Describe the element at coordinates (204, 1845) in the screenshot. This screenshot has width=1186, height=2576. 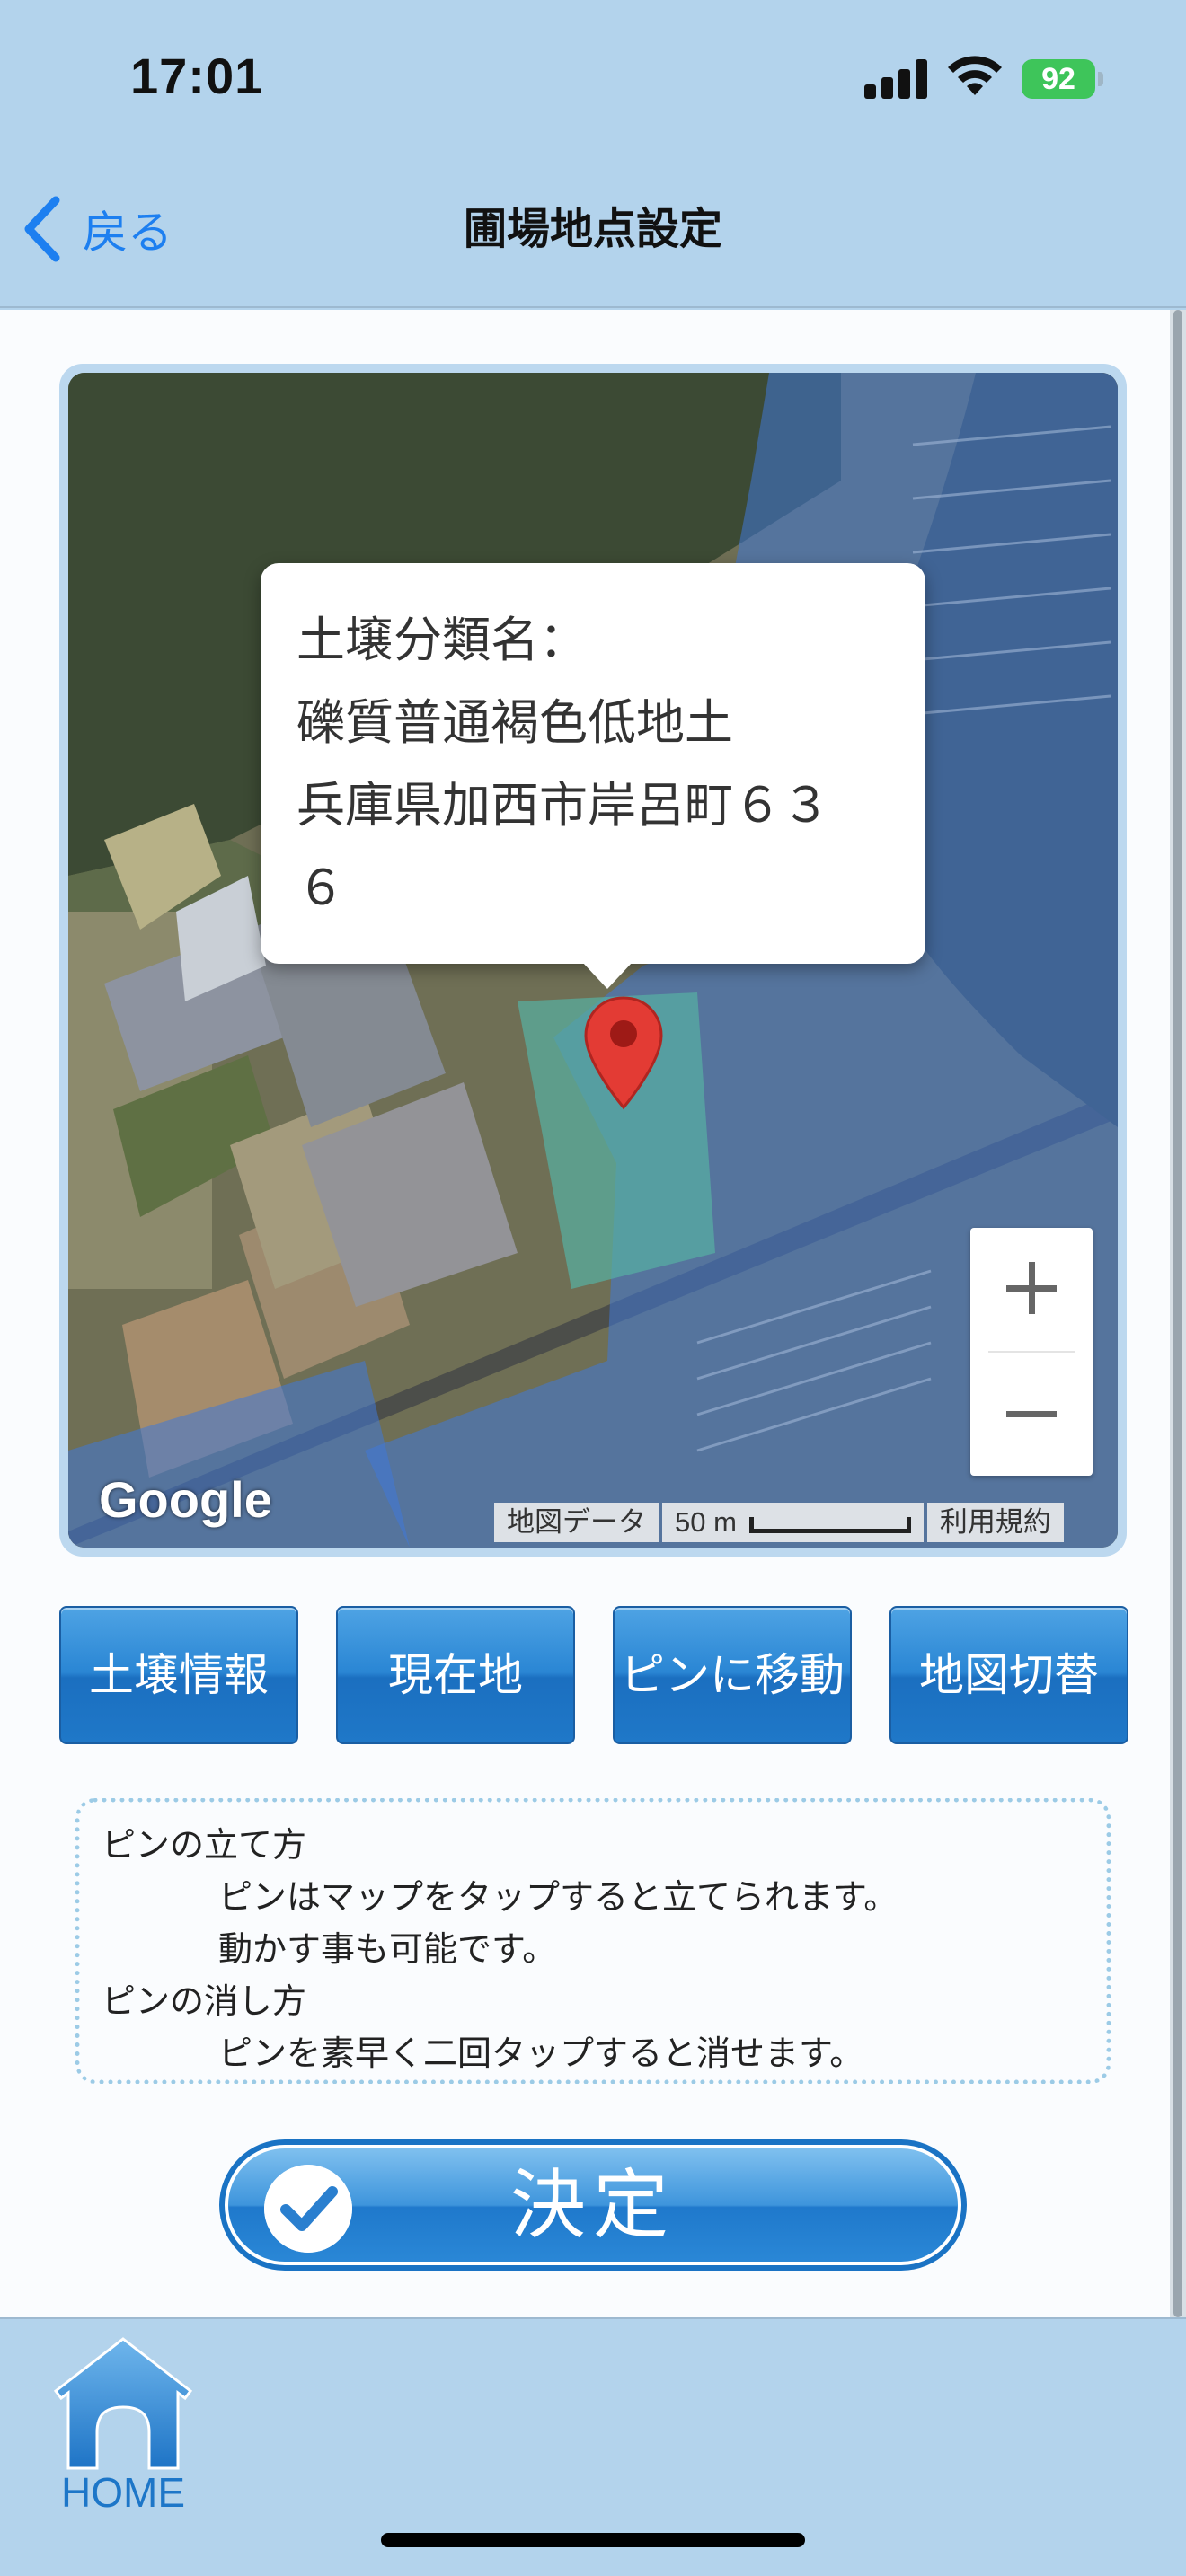
I see `pin-place-heading: ピンの立て方` at that location.